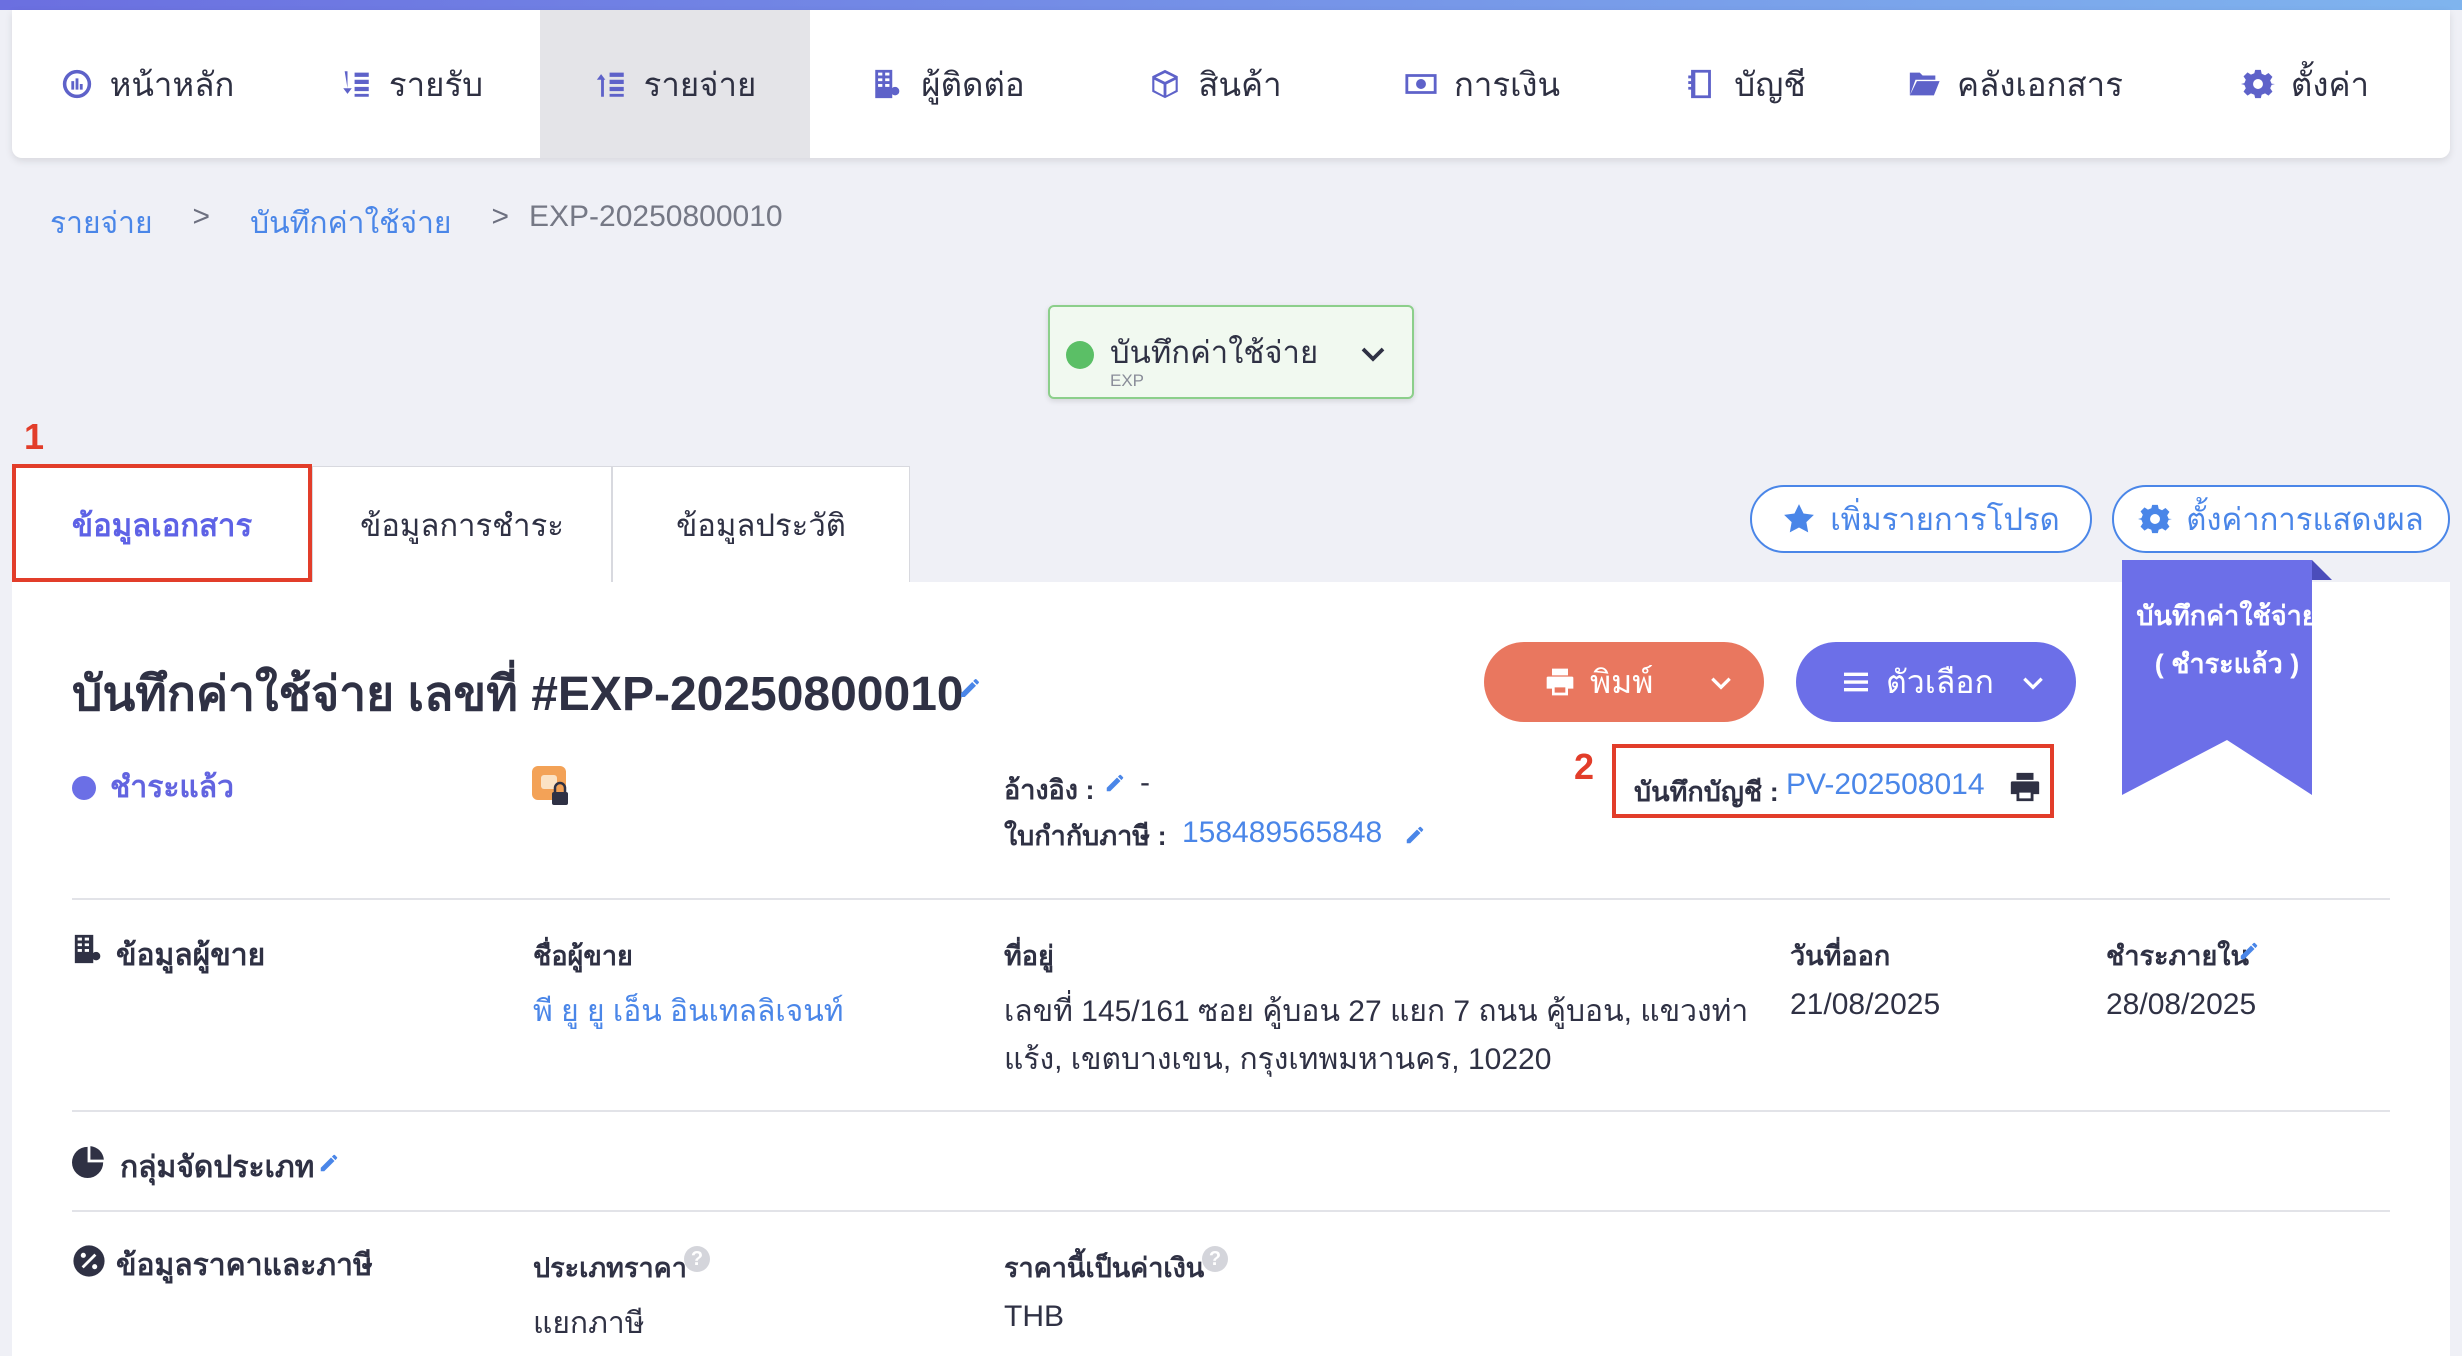 The width and height of the screenshot is (2462, 1356). I want to click on print-label: พิมพ์, so click(1622, 681).